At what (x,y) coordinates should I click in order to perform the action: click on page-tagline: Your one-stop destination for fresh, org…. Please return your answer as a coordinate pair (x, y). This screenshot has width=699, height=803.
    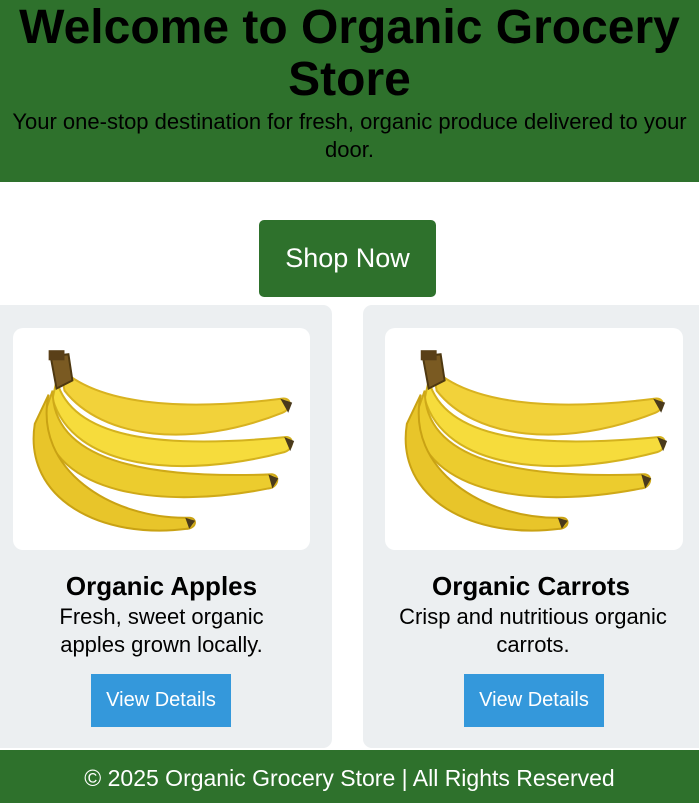
    Looking at the image, I should click on (349, 135).